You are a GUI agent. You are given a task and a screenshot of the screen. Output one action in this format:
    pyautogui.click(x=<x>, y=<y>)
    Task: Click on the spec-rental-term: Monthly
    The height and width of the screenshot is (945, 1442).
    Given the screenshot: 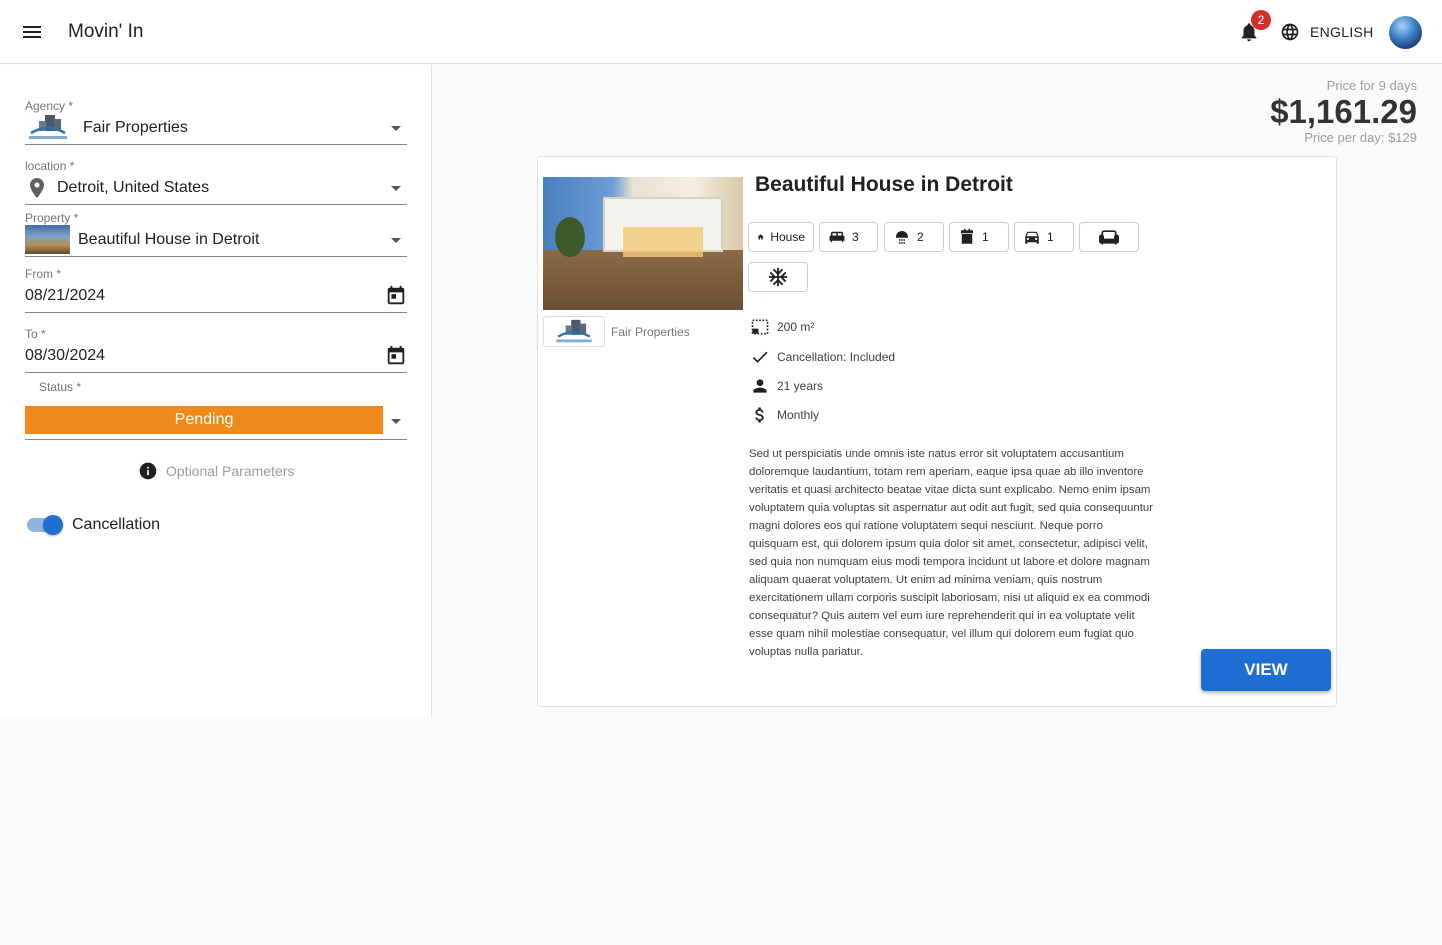 What is the action you would take?
    pyautogui.click(x=784, y=415)
    